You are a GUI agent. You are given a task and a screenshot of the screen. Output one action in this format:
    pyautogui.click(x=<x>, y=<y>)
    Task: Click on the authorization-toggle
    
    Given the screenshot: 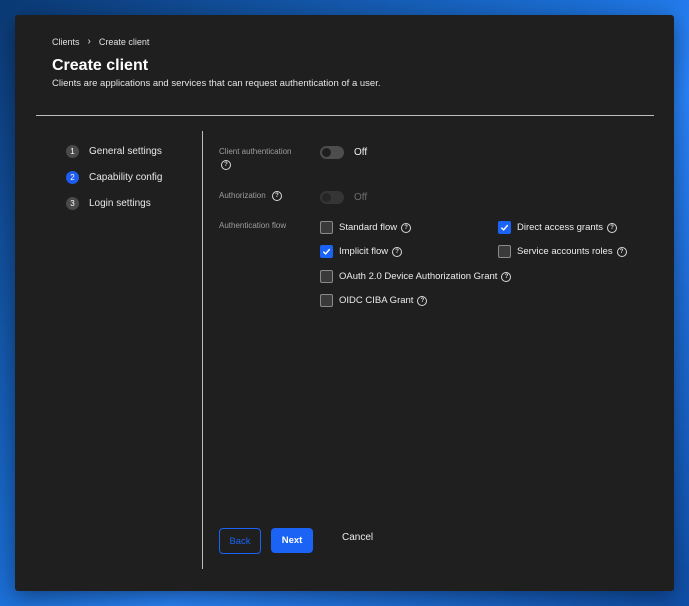 What is the action you would take?
    pyautogui.click(x=332, y=197)
    